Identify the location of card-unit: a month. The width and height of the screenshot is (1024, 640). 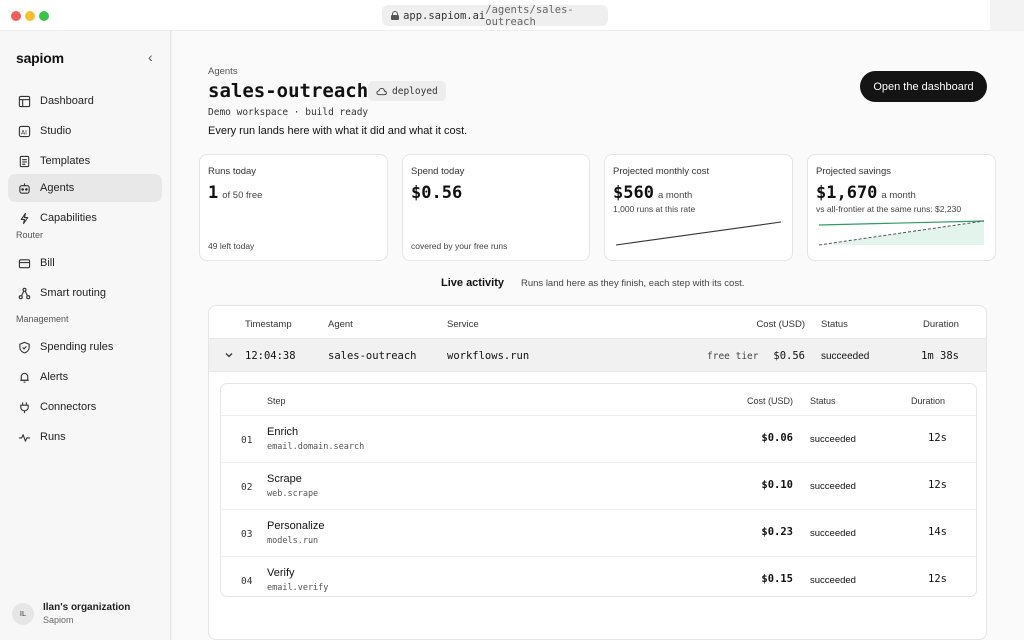
(675, 195).